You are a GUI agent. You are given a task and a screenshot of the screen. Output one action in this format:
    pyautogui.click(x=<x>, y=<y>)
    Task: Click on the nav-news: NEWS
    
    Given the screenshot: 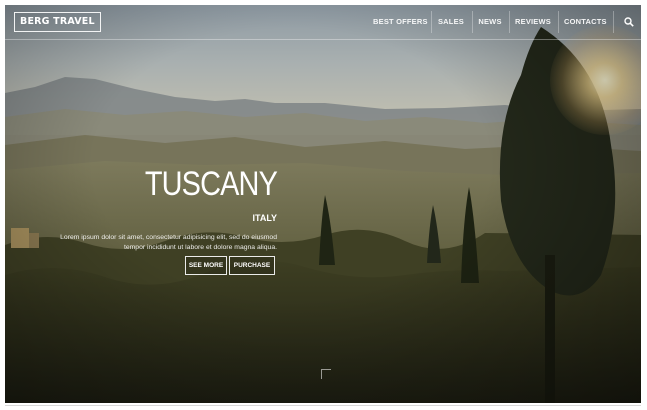 What is the action you would take?
    pyautogui.click(x=490, y=22)
    